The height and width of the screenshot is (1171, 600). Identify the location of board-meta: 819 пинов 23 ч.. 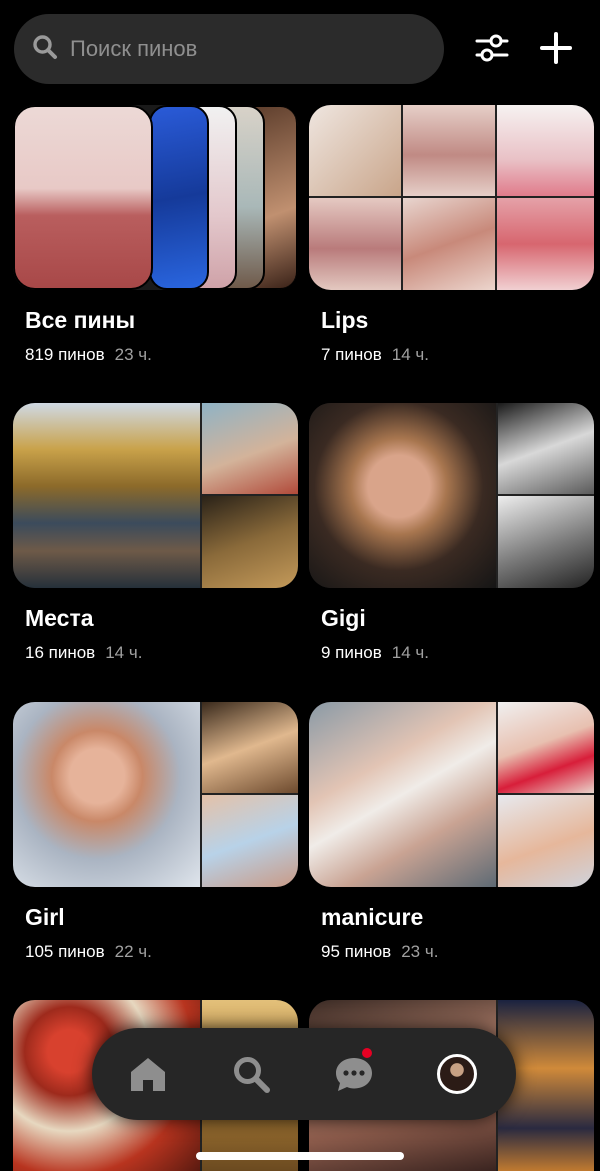
(88, 355).